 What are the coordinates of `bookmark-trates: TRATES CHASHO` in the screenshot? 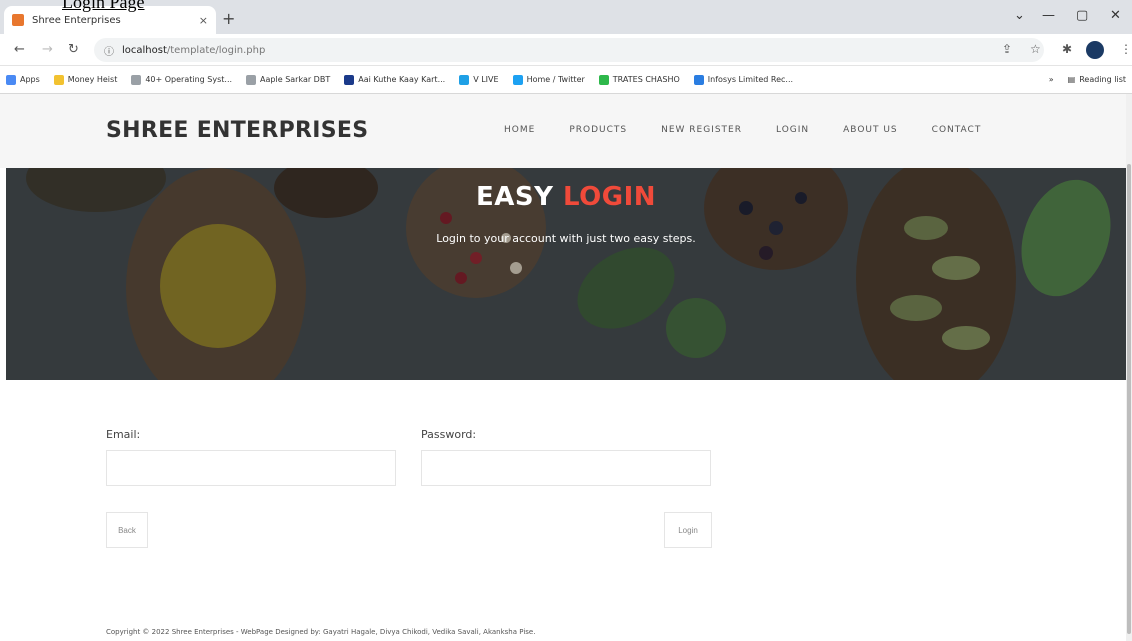 It's located at (639, 79).